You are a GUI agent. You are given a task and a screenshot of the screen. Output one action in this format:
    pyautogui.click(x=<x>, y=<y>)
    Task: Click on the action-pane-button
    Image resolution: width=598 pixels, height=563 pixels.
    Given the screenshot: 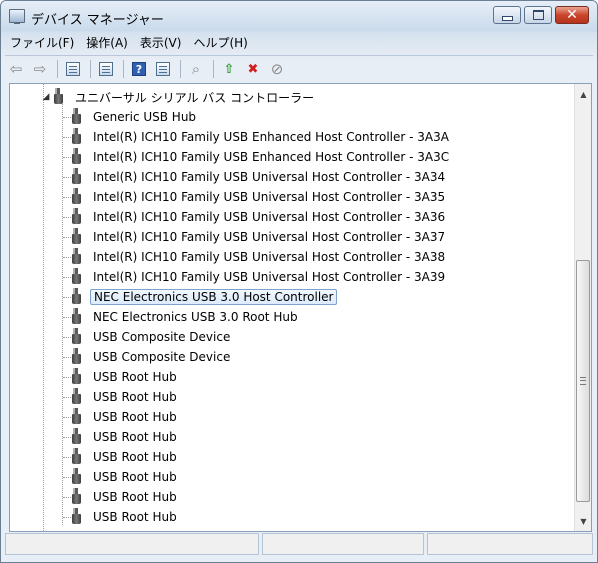 What is the action you would take?
    pyautogui.click(x=163, y=69)
    